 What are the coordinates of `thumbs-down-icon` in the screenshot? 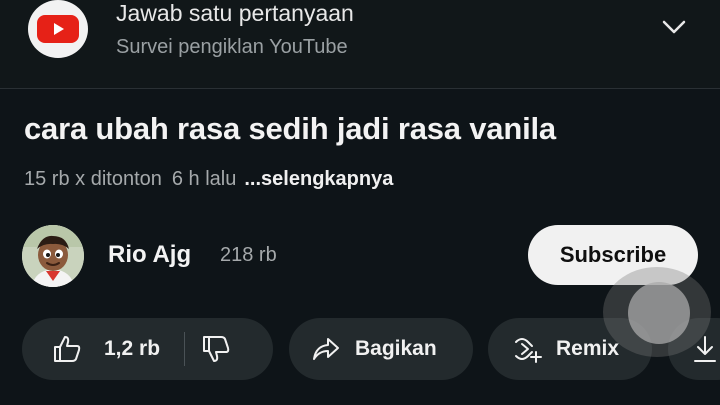 It's located at (216, 349).